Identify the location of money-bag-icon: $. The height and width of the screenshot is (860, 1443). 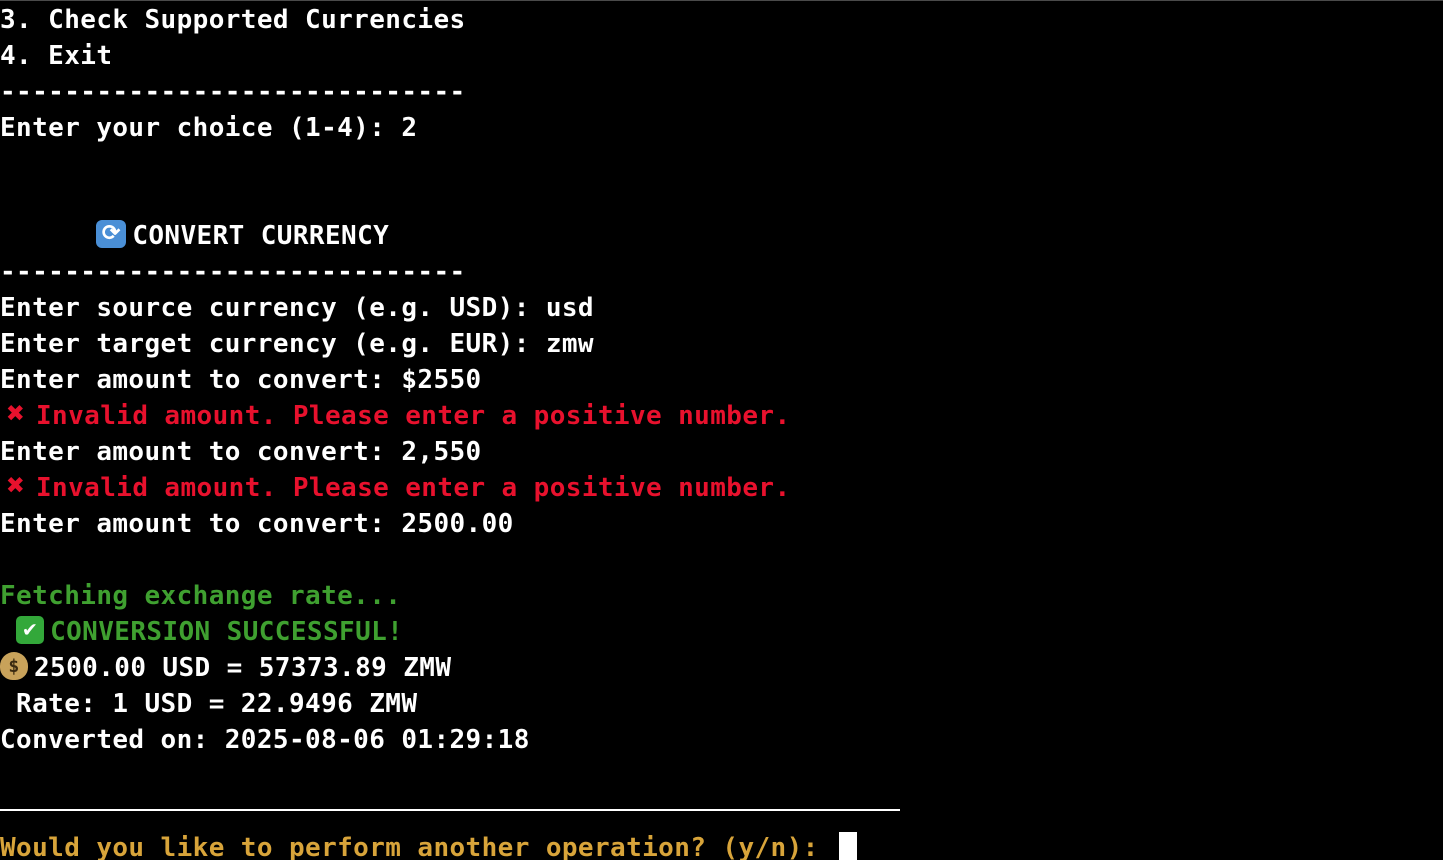
(14, 665).